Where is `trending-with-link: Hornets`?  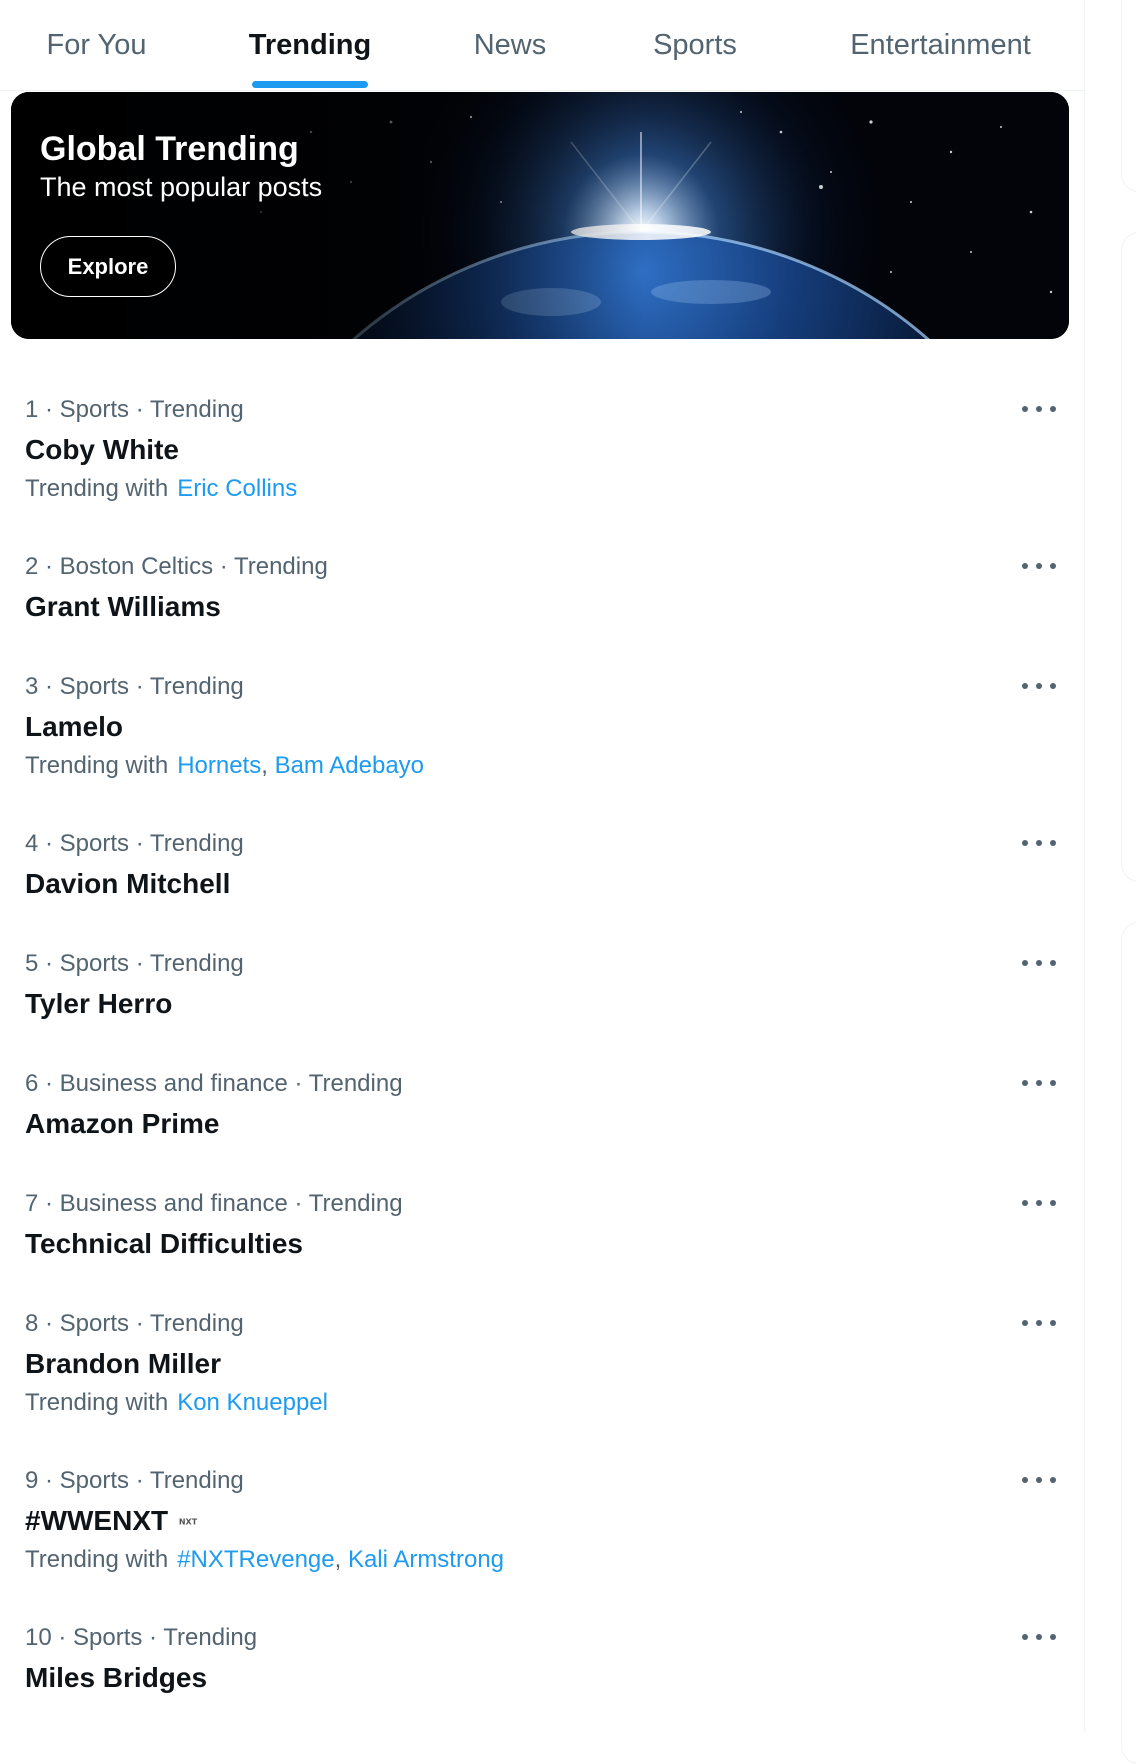 trending-with-link: Hornets is located at coordinates (219, 765).